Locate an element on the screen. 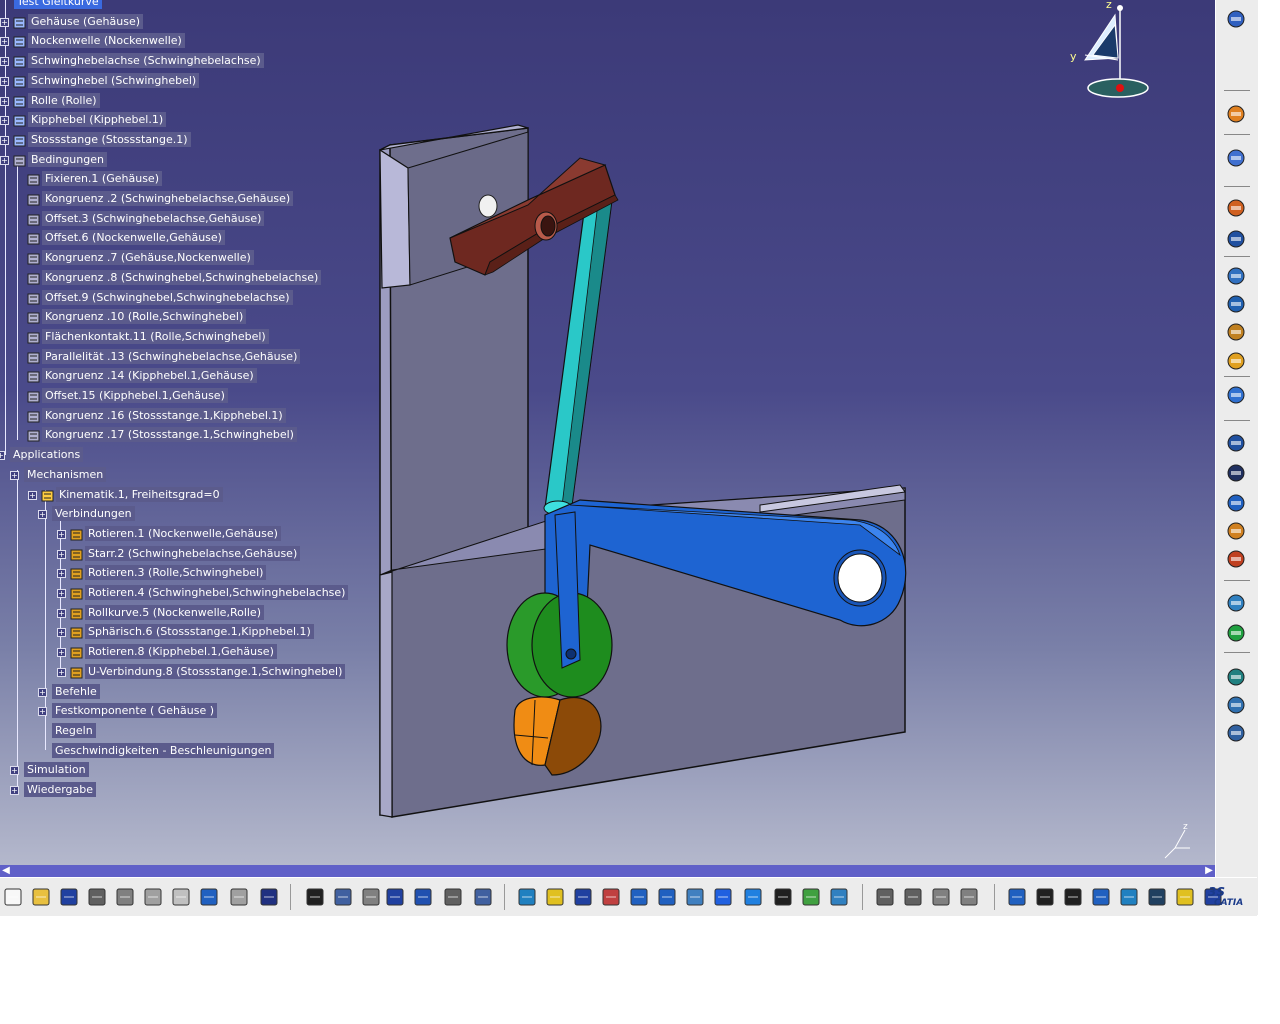 This screenshot has height=1024, width=1280. undo-icon is located at coordinates (210, 898).